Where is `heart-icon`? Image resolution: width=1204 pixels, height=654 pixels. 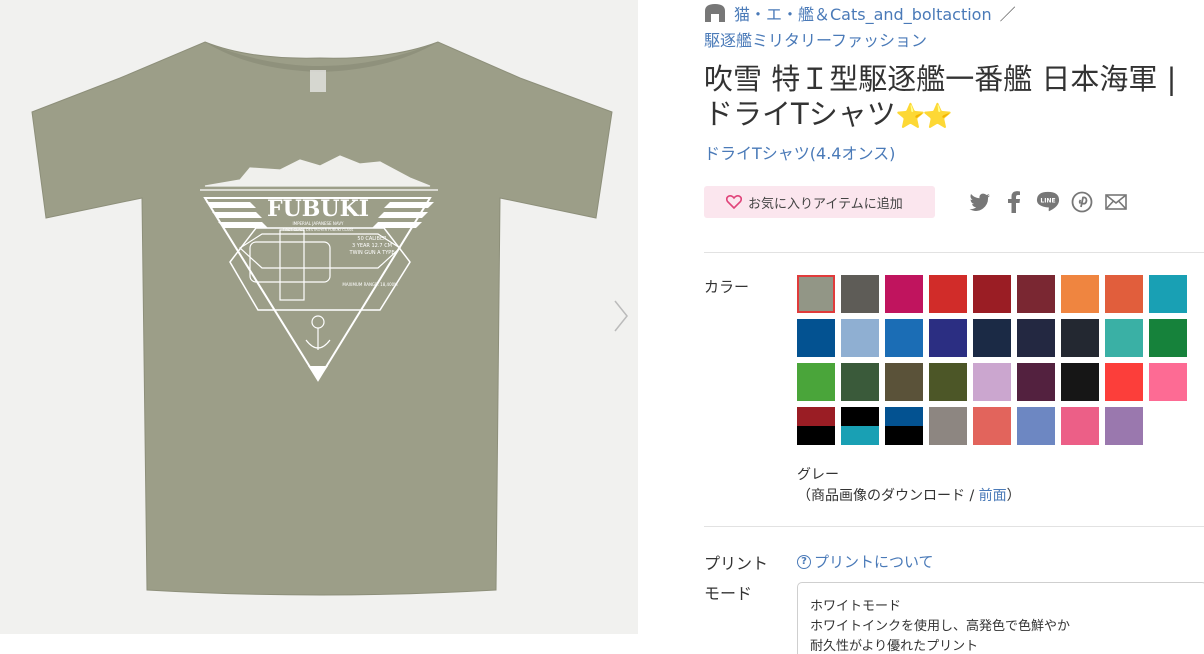 heart-icon is located at coordinates (734, 202).